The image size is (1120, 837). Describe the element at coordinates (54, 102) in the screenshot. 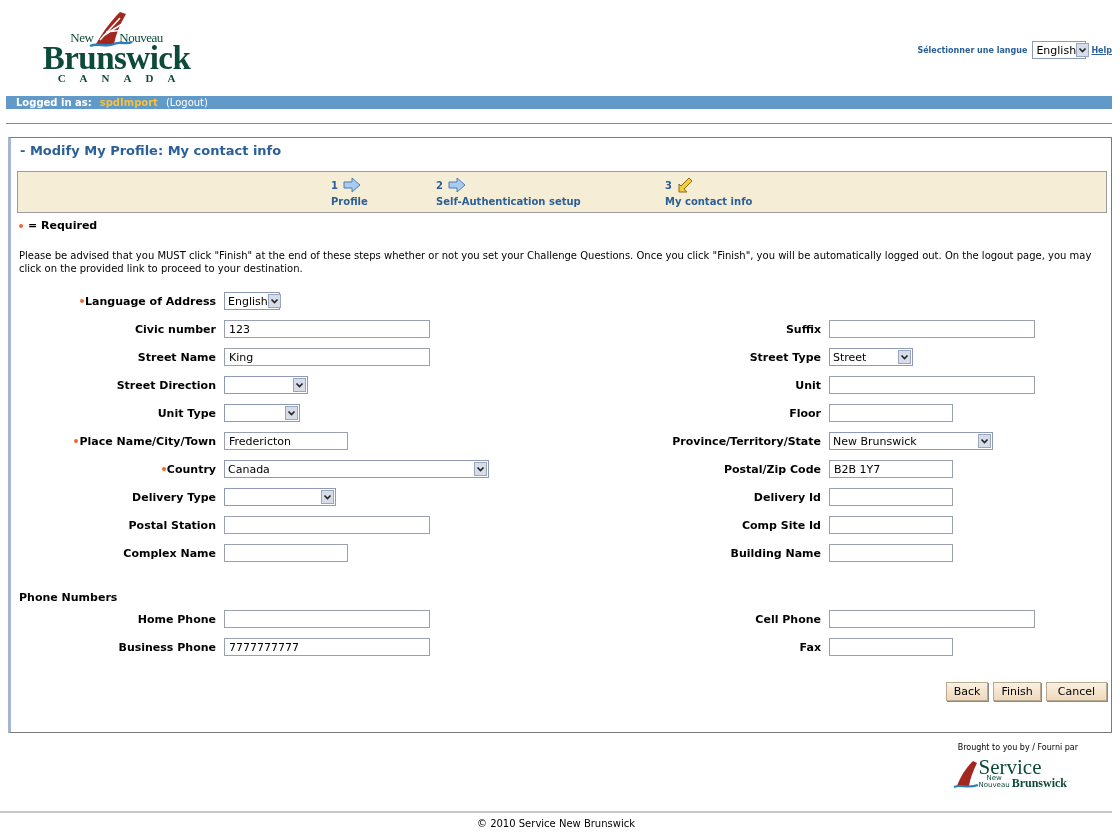

I see `logged-in-label: Logged in as:` at that location.